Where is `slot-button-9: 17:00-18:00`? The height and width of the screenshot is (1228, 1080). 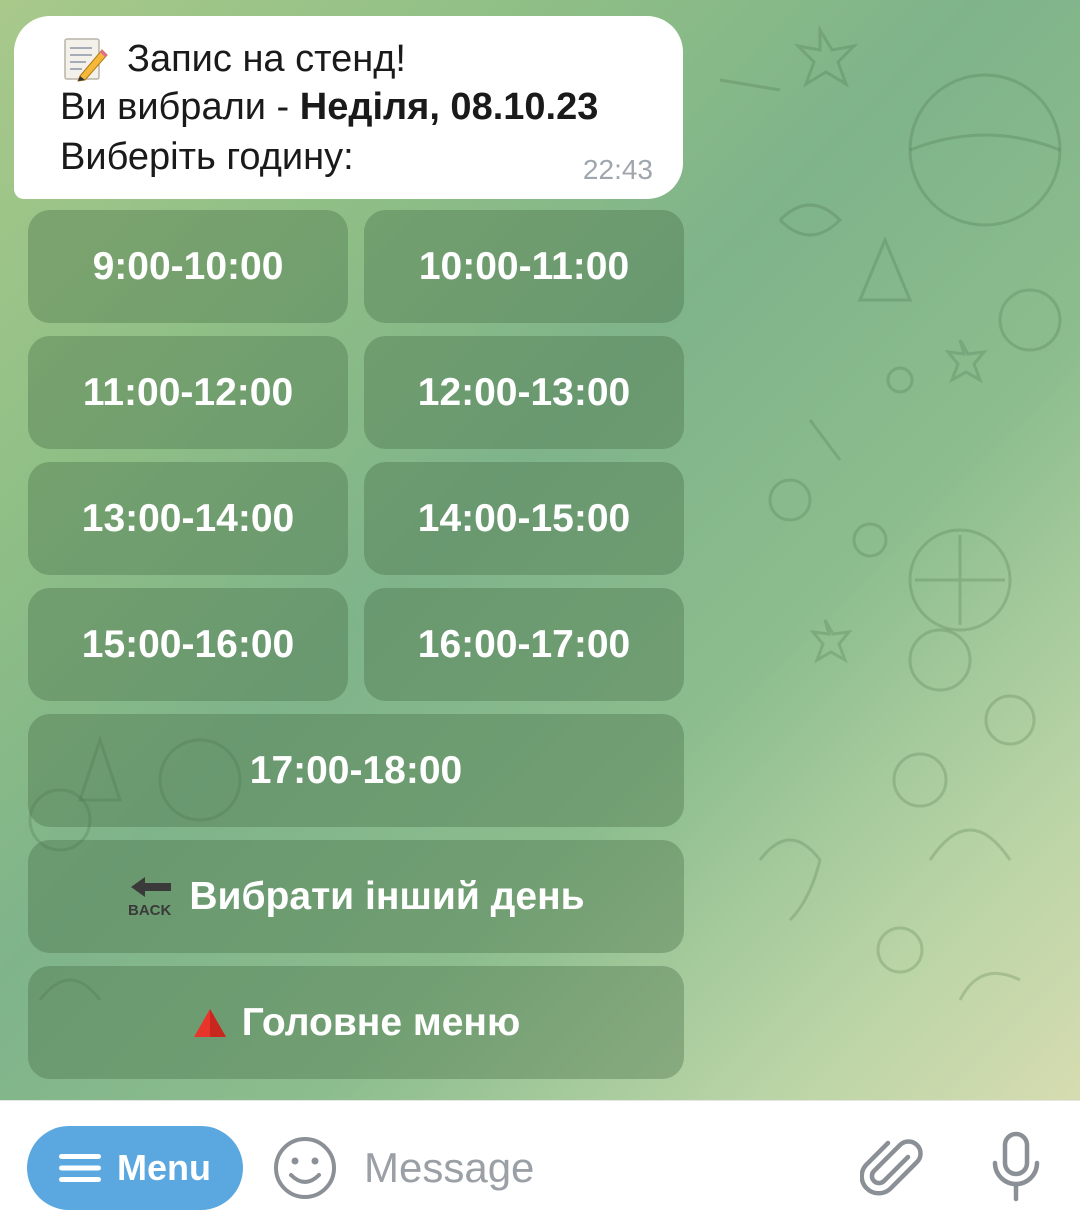
slot-button-9: 17:00-18:00 is located at coordinates (356, 770).